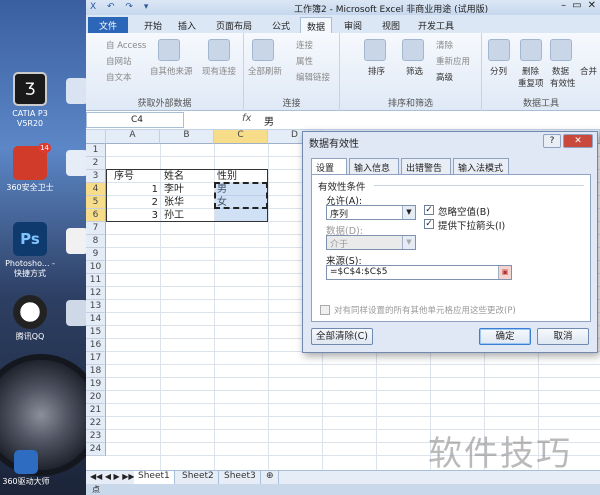 The width and height of the screenshot is (600, 495). I want to click on tab-file: 文件, so click(108, 25).